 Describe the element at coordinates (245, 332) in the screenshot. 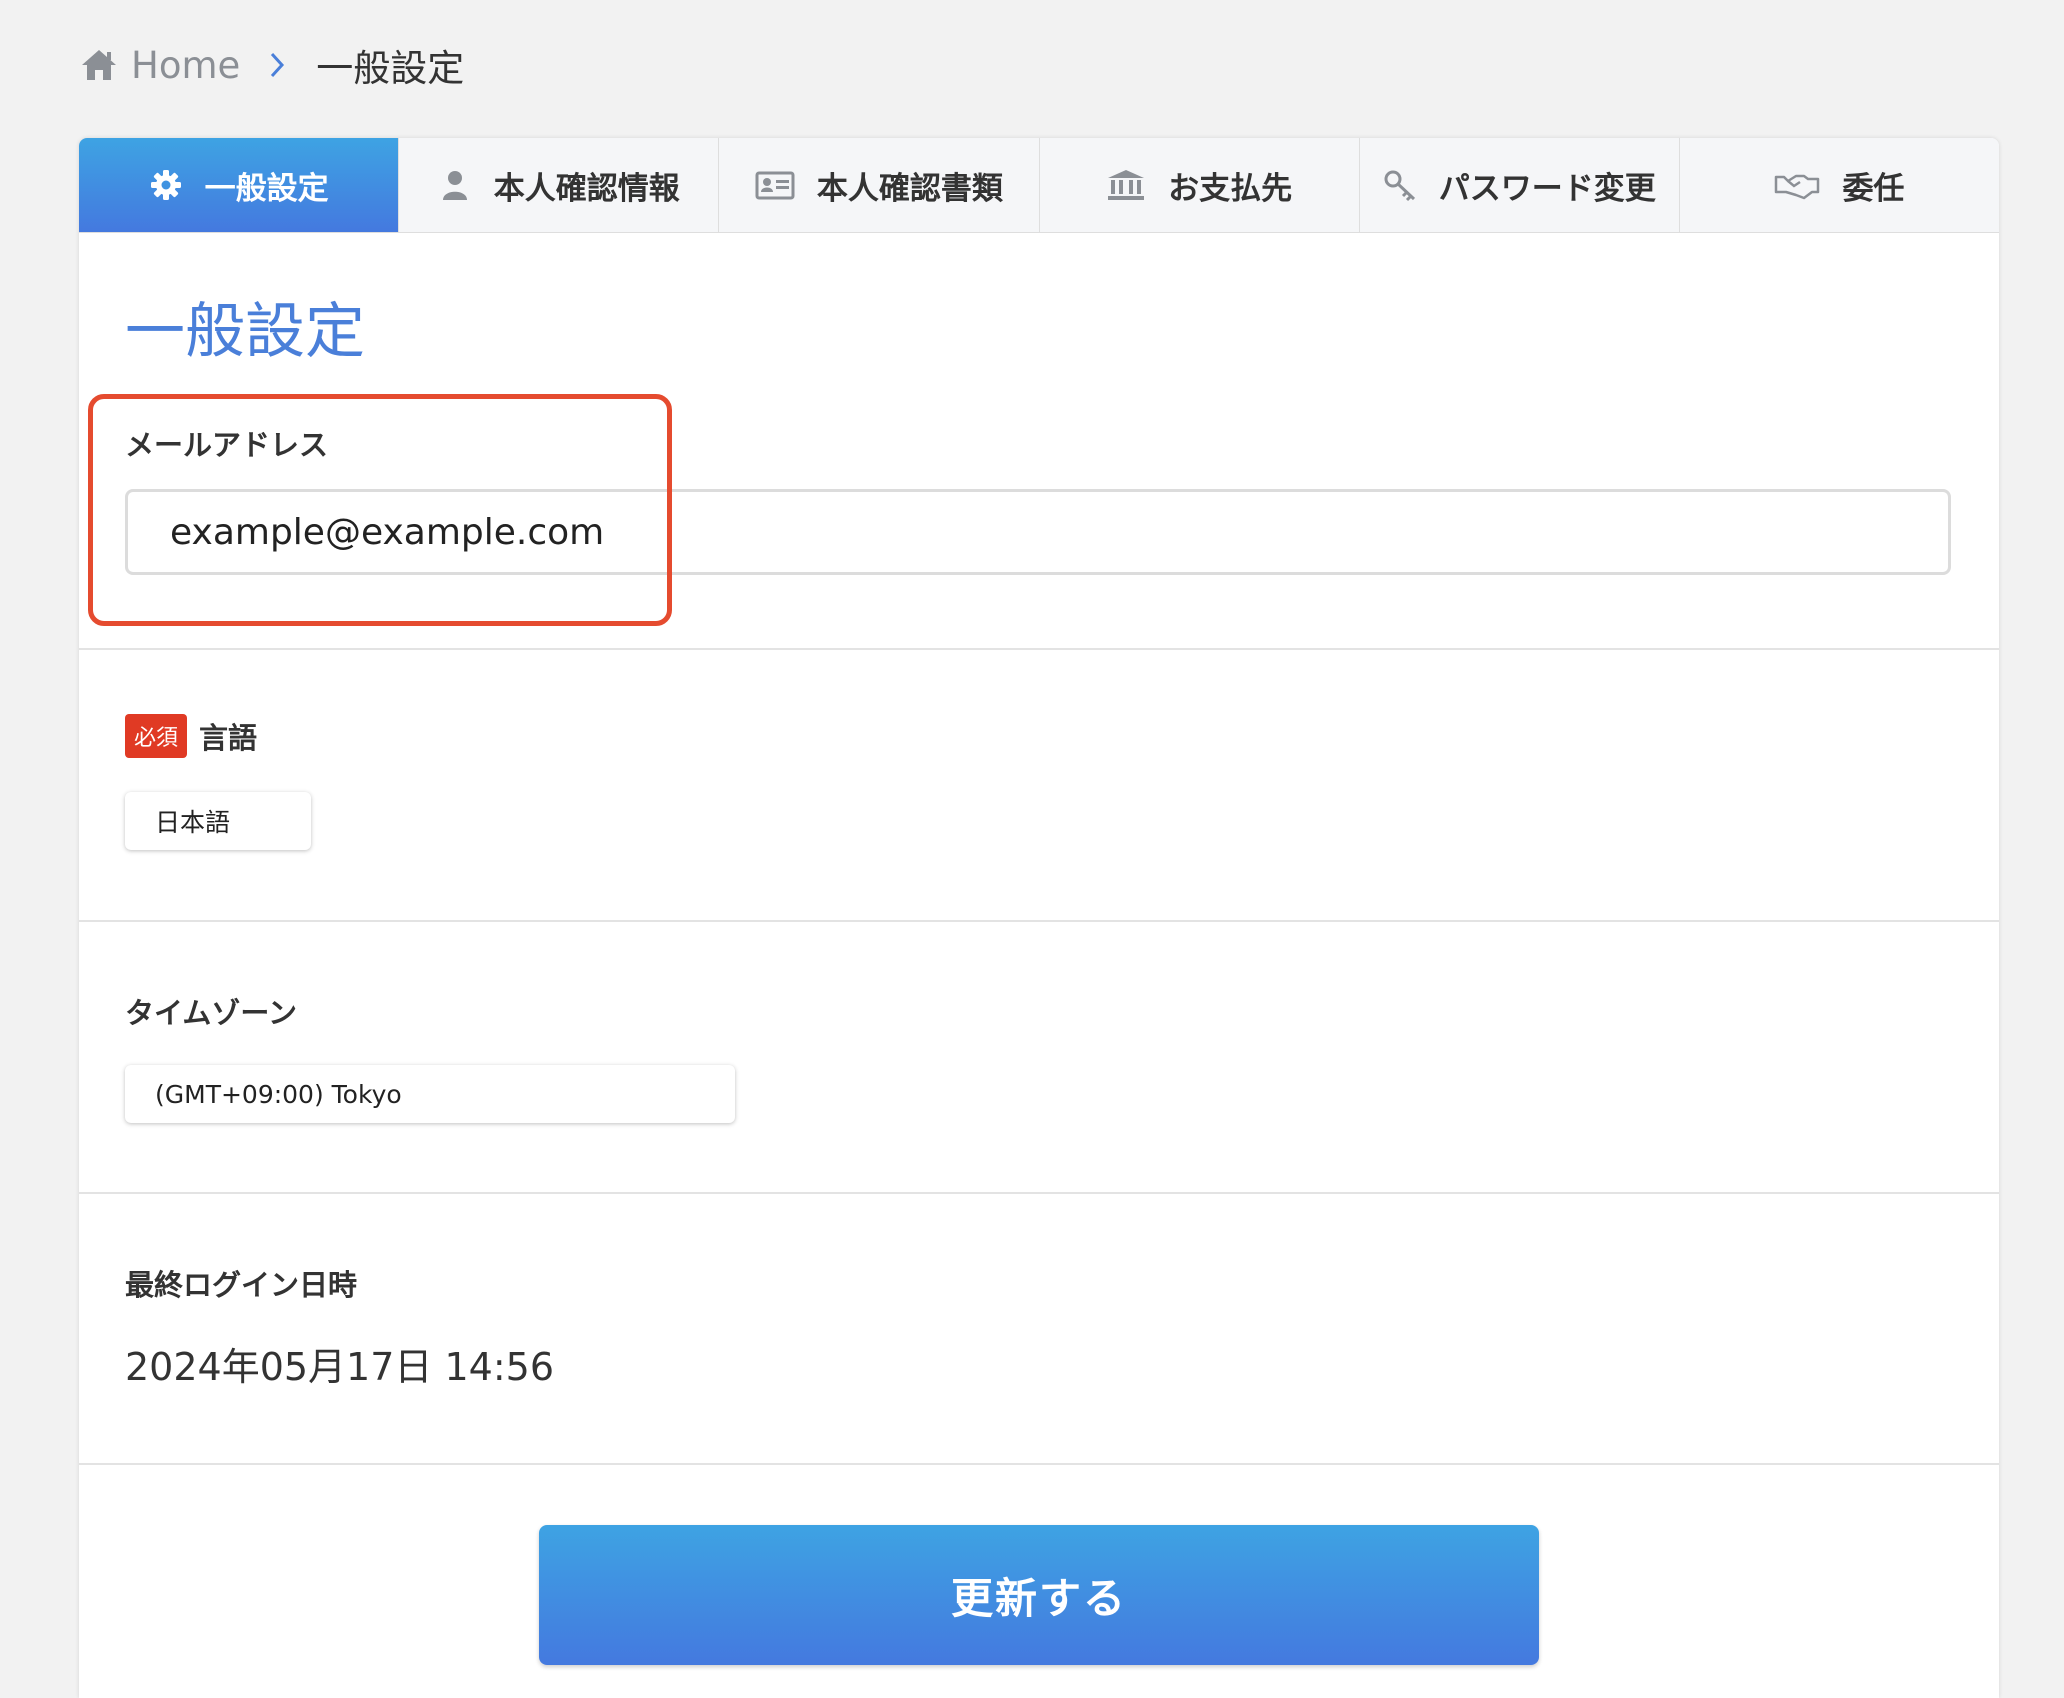

I see `page-title: 一般設定` at that location.